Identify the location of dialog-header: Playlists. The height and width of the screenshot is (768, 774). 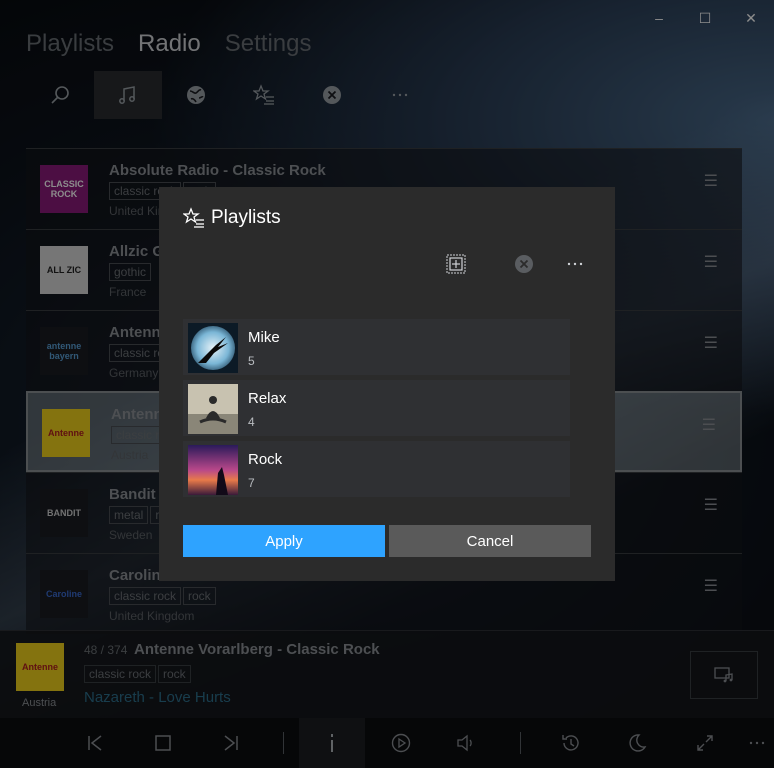
(232, 218).